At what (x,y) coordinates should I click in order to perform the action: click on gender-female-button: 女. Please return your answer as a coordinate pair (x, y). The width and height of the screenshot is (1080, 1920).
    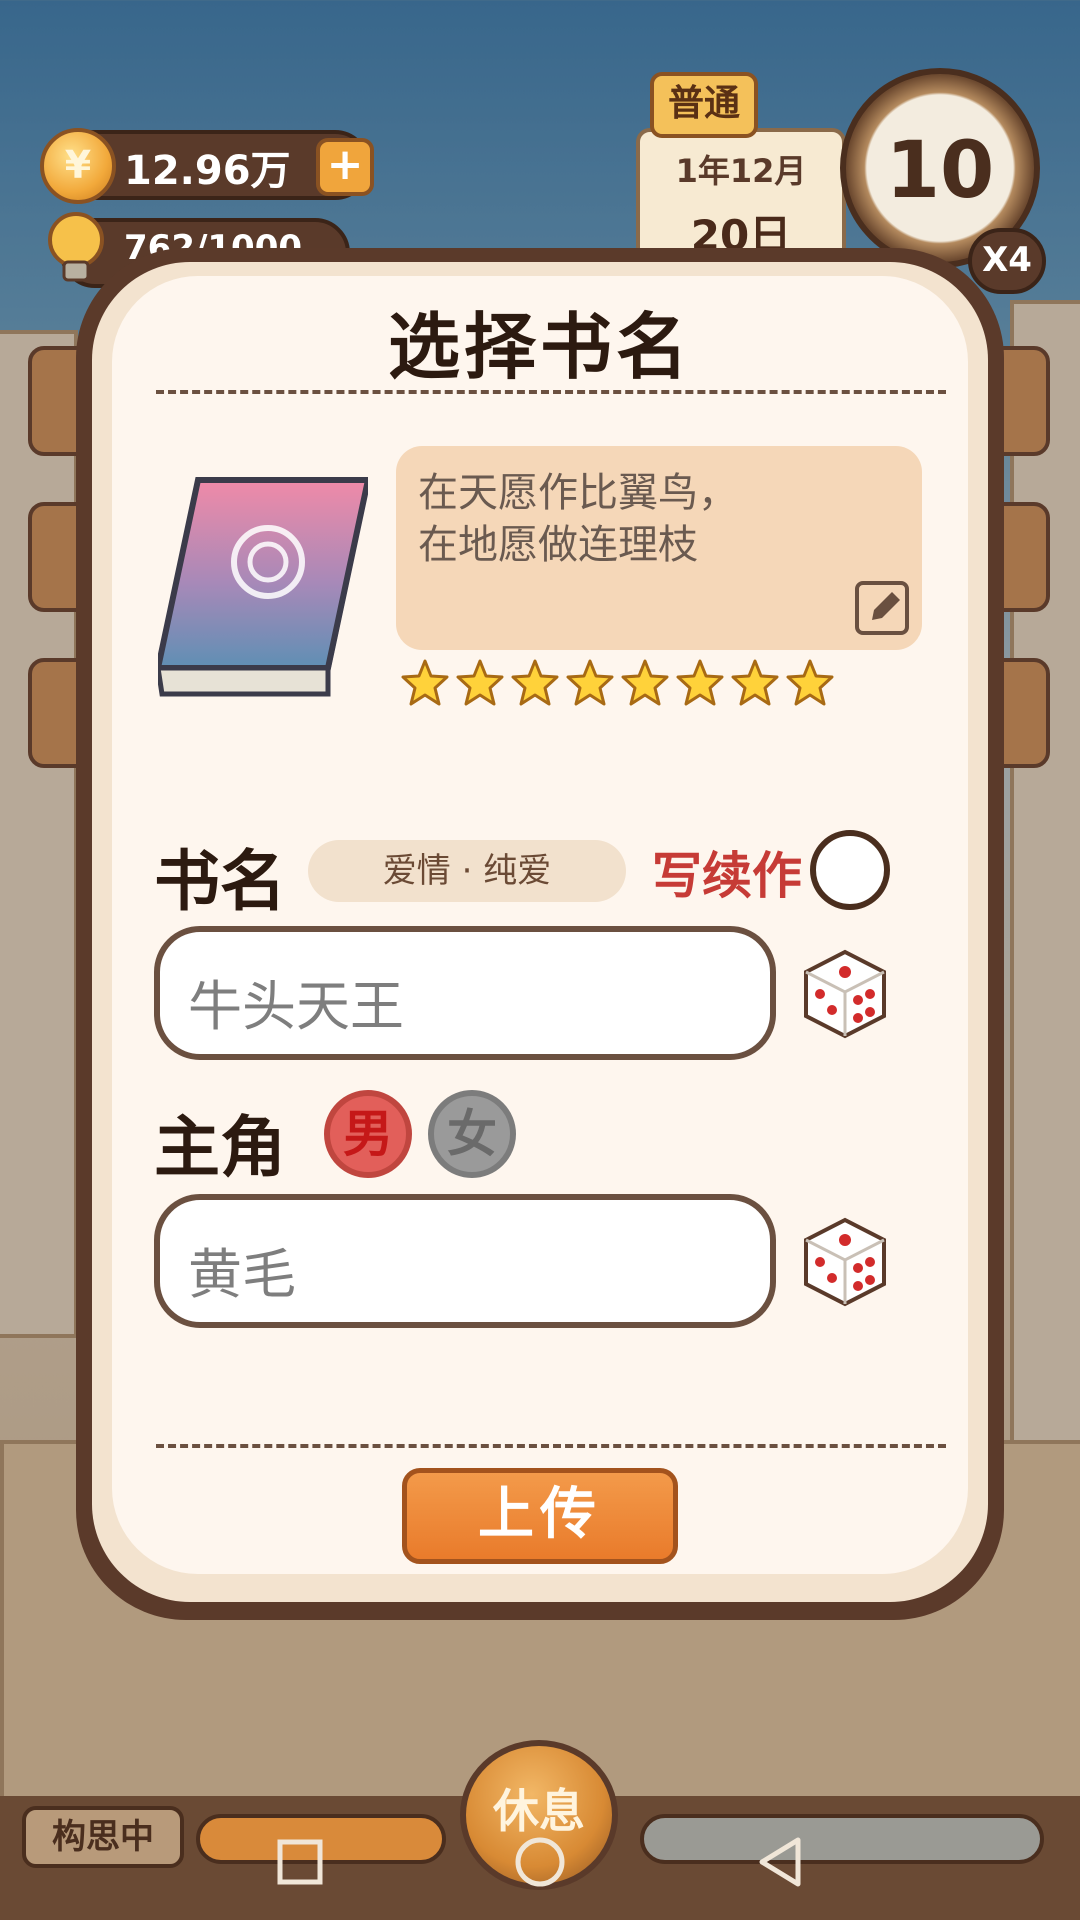
    Looking at the image, I should click on (472, 1134).